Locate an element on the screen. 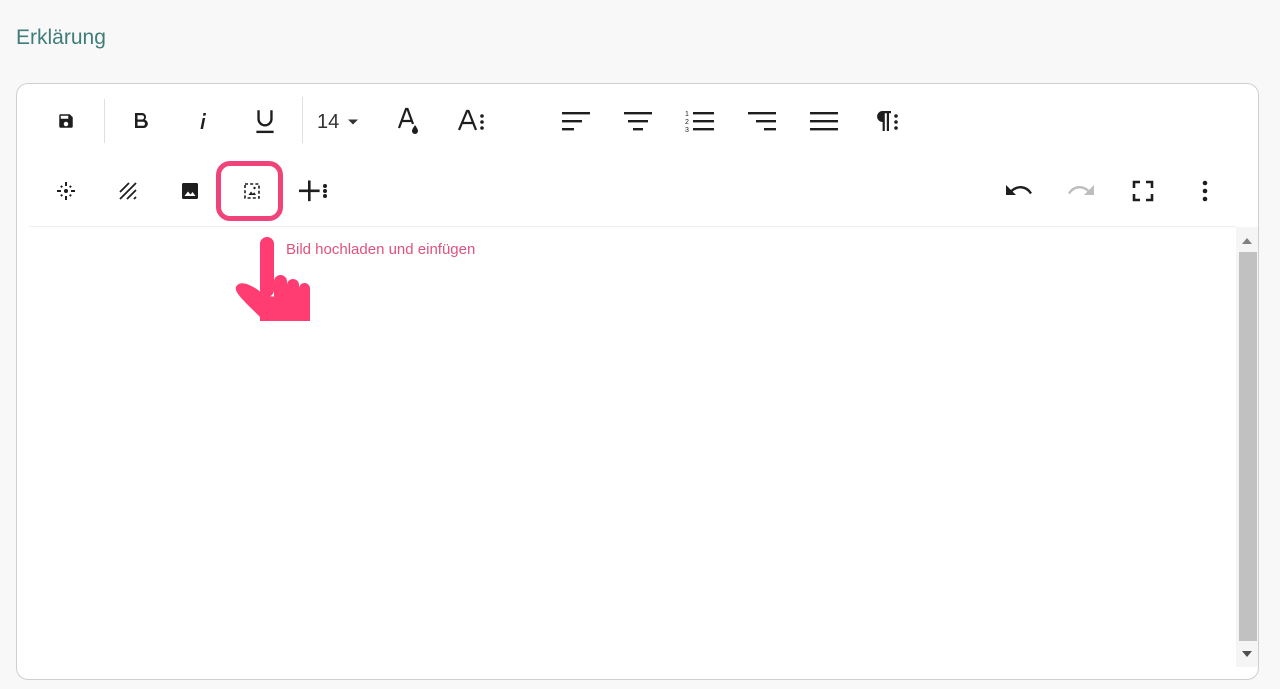 Image resolution: width=1280 pixels, height=689 pixels. bold-icon is located at coordinates (141, 121).